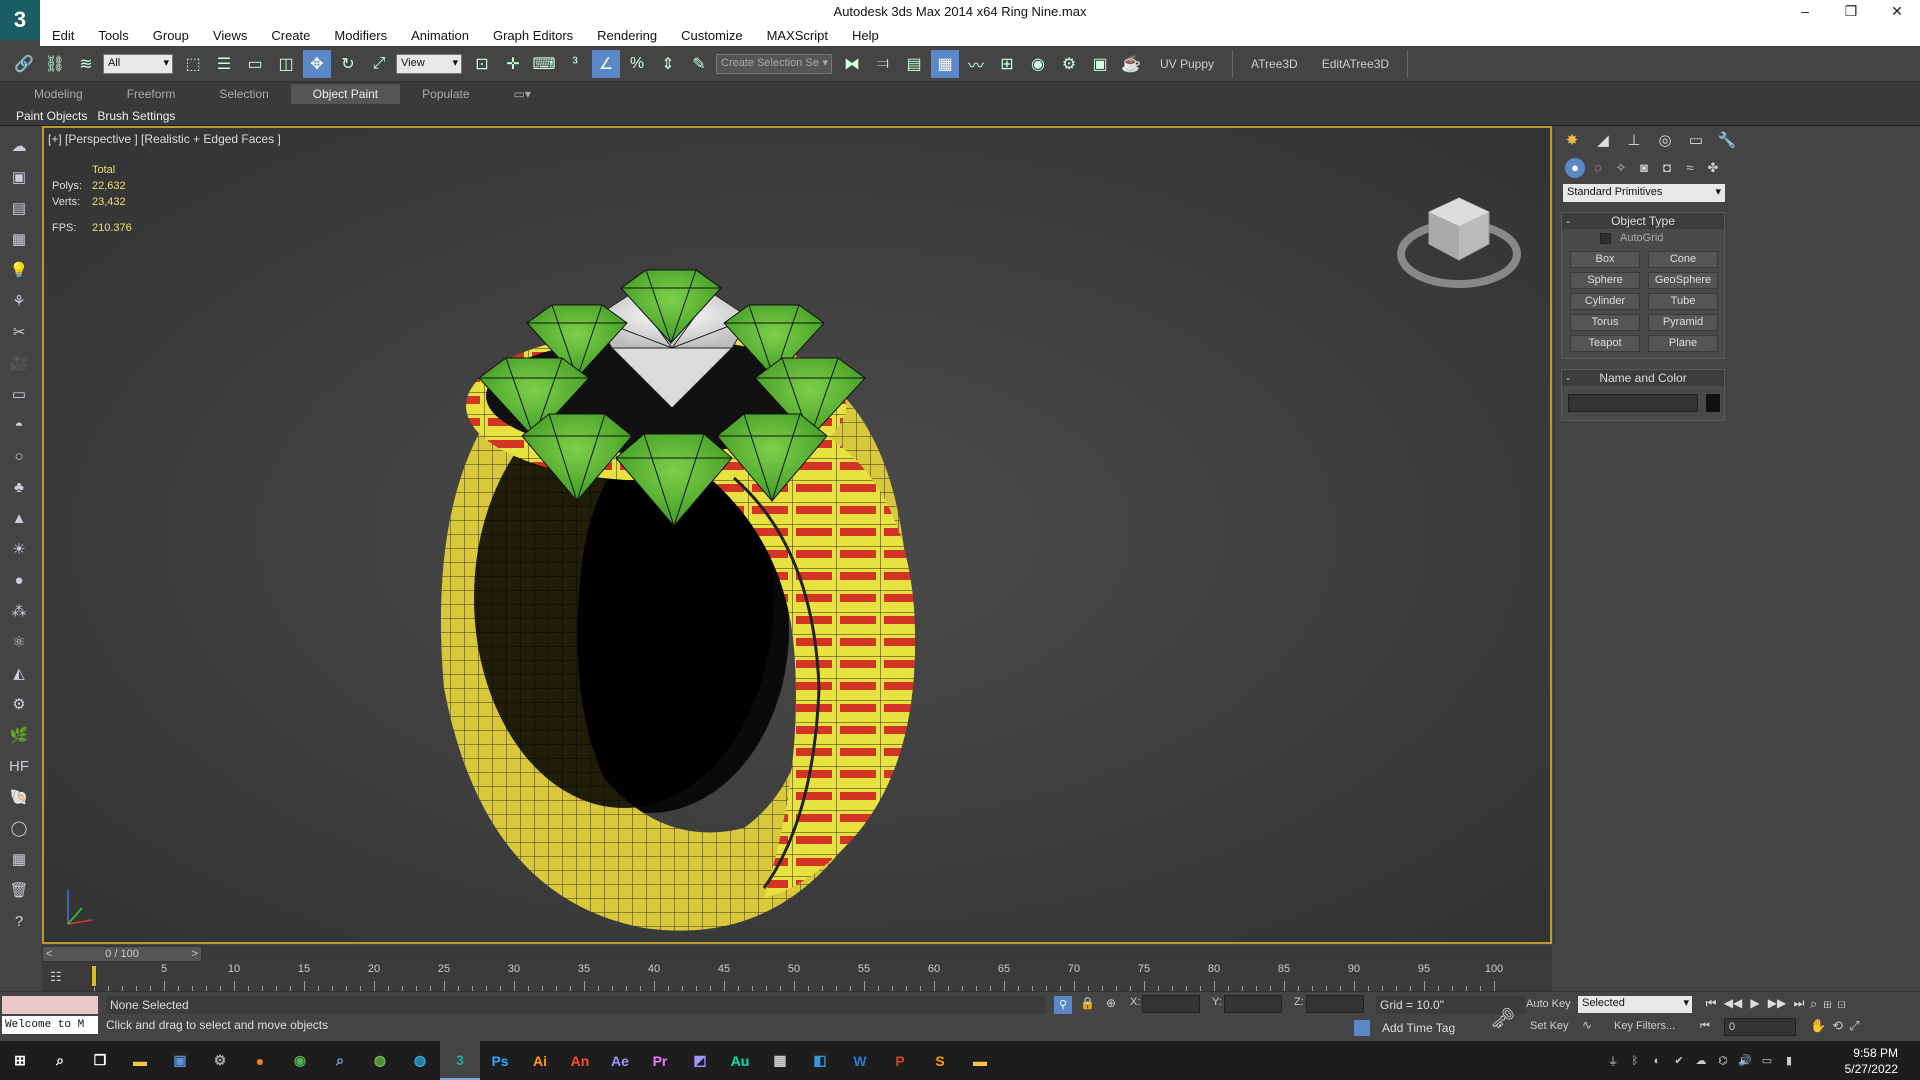  What do you see at coordinates (1603, 141) in the screenshot?
I see `modify-tab-icon: ◢` at bounding box center [1603, 141].